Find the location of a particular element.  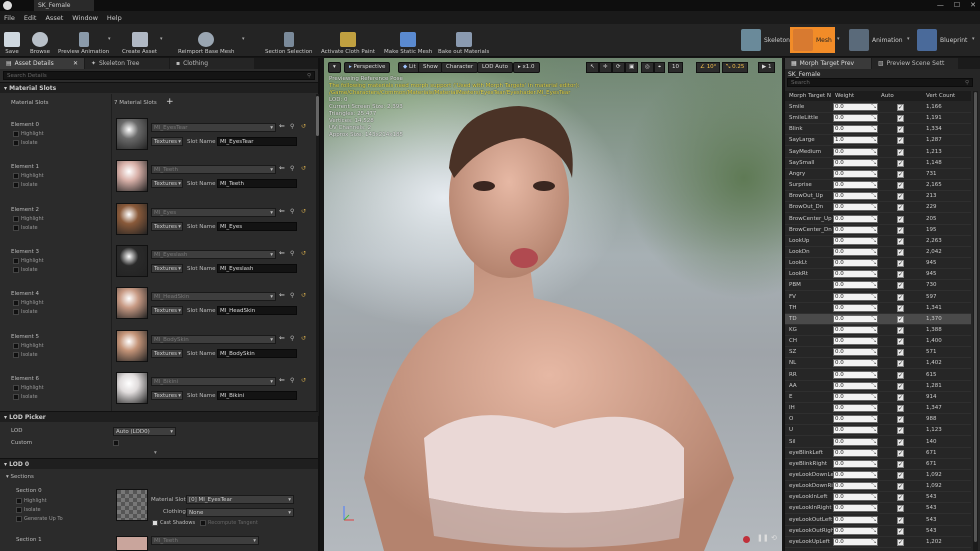

morph-target-row: NL 0.0 ✓ 1,402 is located at coordinates (878, 364).